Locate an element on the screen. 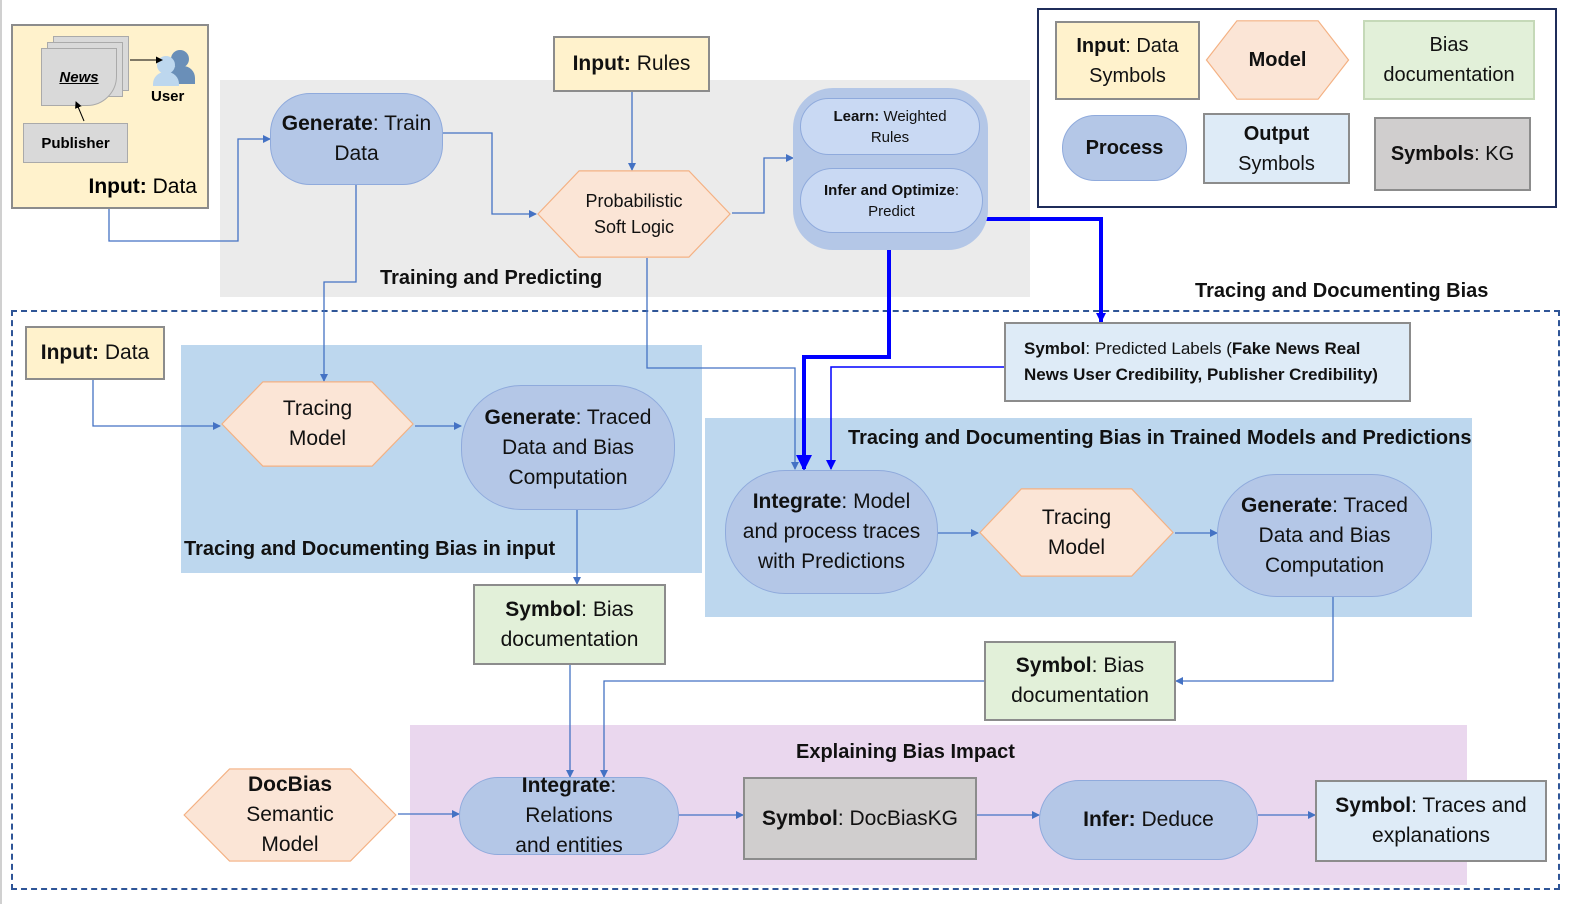 The image size is (1585, 904). node-text: Bias documentation is located at coordinates (1449, 60).